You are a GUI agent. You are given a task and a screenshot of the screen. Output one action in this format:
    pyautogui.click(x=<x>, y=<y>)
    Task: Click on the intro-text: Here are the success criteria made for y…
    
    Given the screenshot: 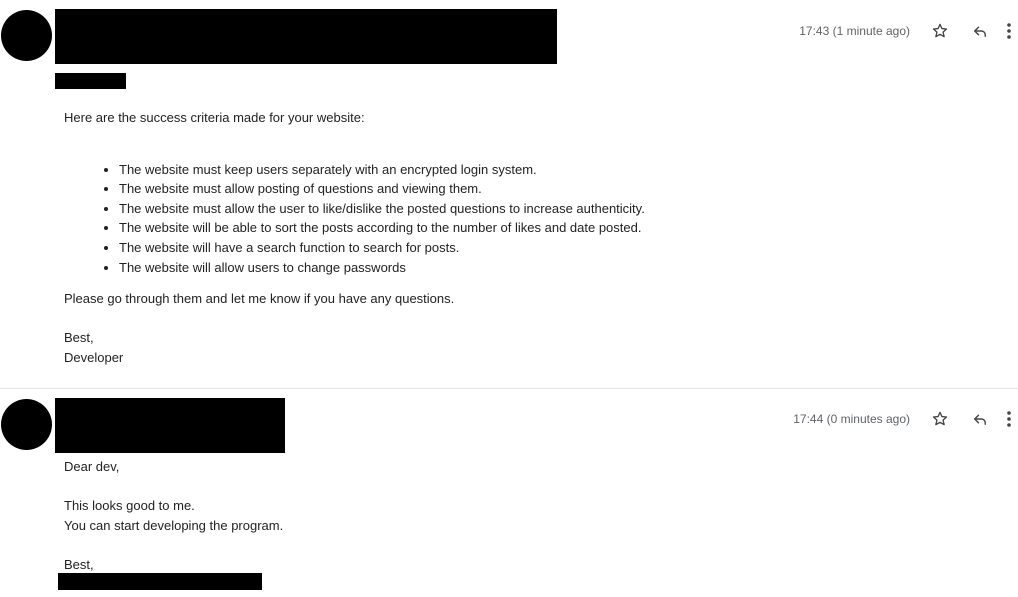 What is the action you would take?
    pyautogui.click(x=214, y=117)
    